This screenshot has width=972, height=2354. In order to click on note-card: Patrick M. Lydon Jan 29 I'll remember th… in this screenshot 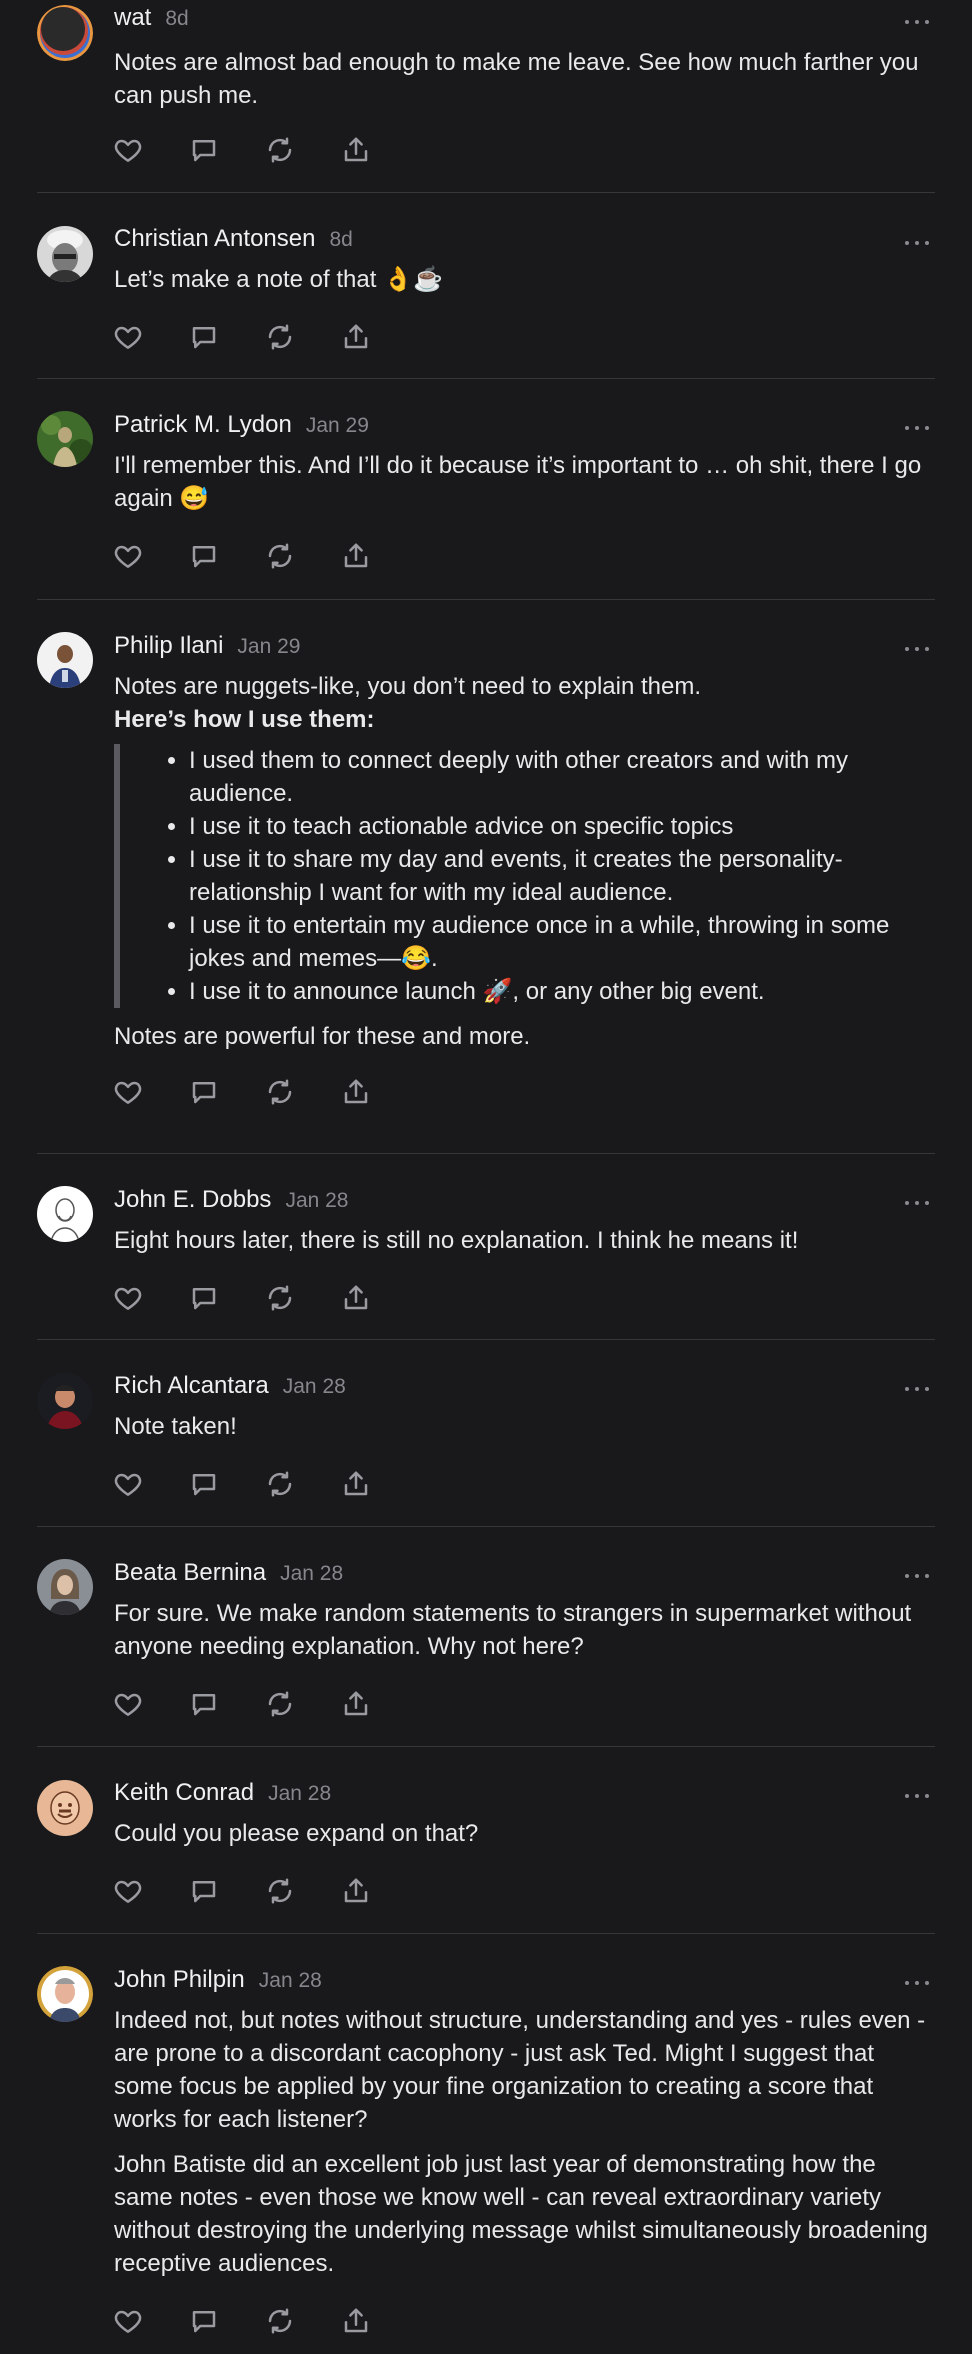, I will do `click(486, 489)`.